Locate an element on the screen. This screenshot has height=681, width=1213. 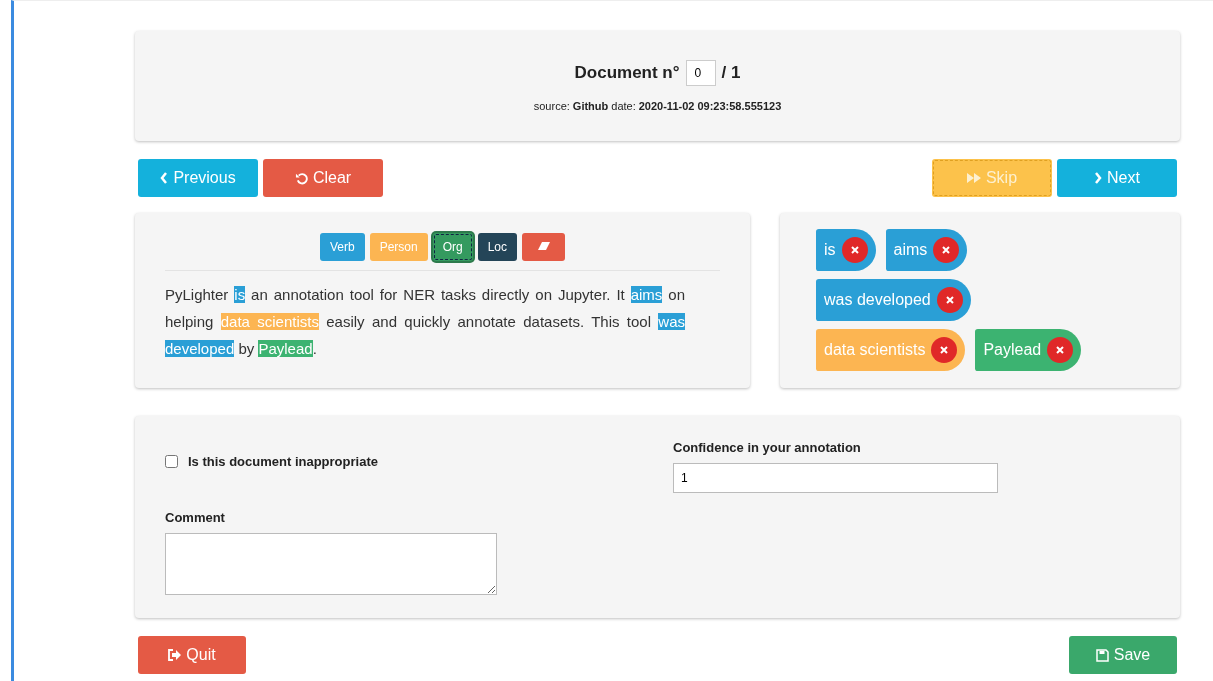
undo-icon is located at coordinates (301, 178).